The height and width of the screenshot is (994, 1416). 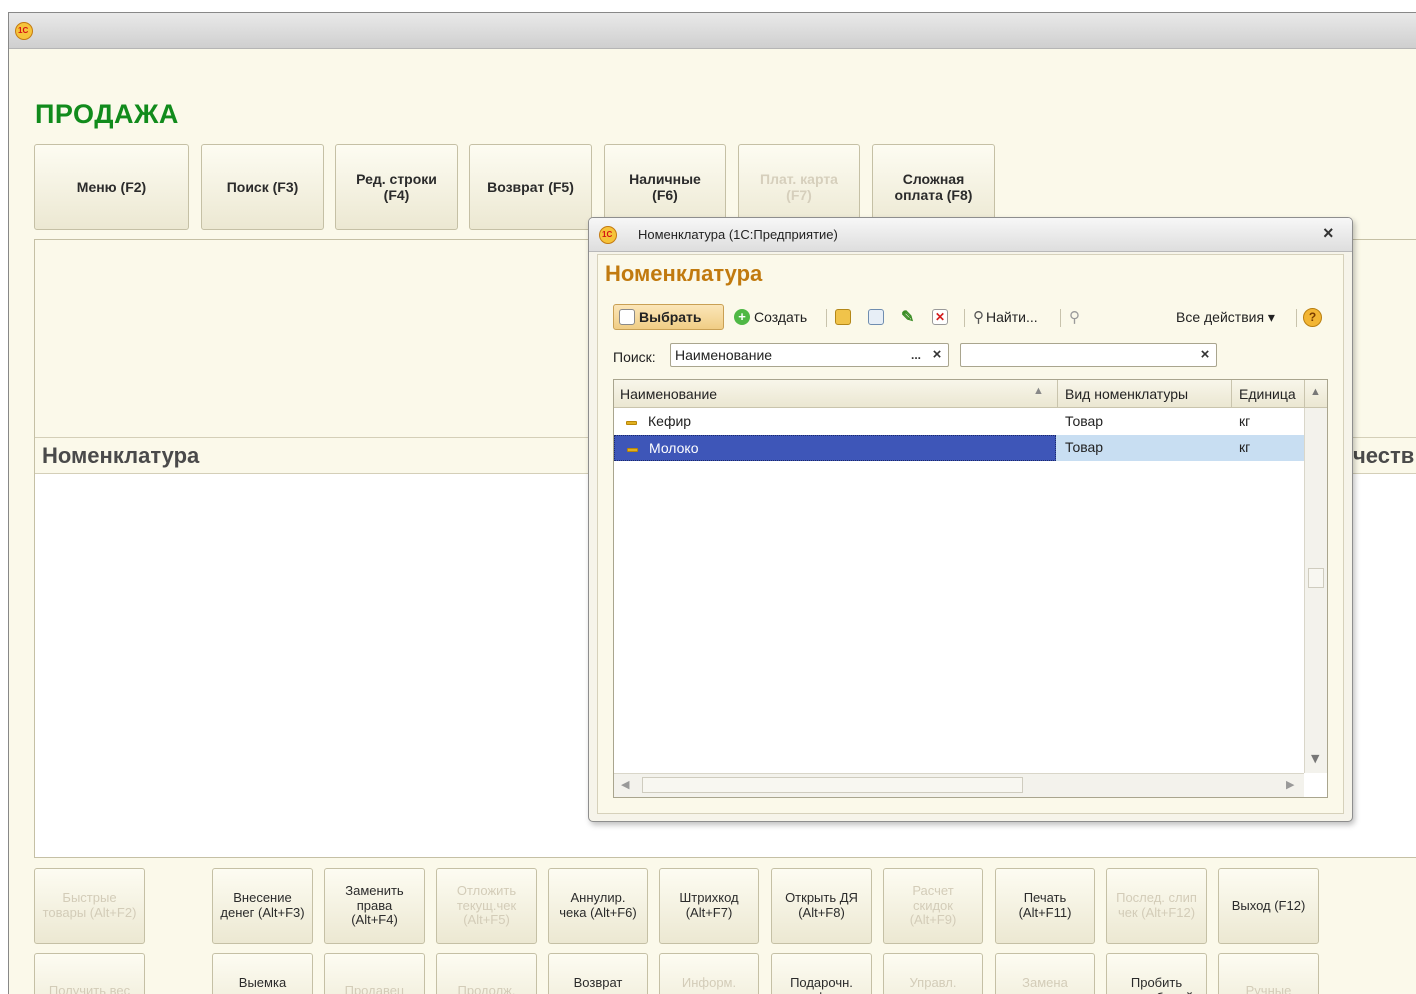 What do you see at coordinates (832, 785) in the screenshot?
I see `hscroll-thumb` at bounding box center [832, 785].